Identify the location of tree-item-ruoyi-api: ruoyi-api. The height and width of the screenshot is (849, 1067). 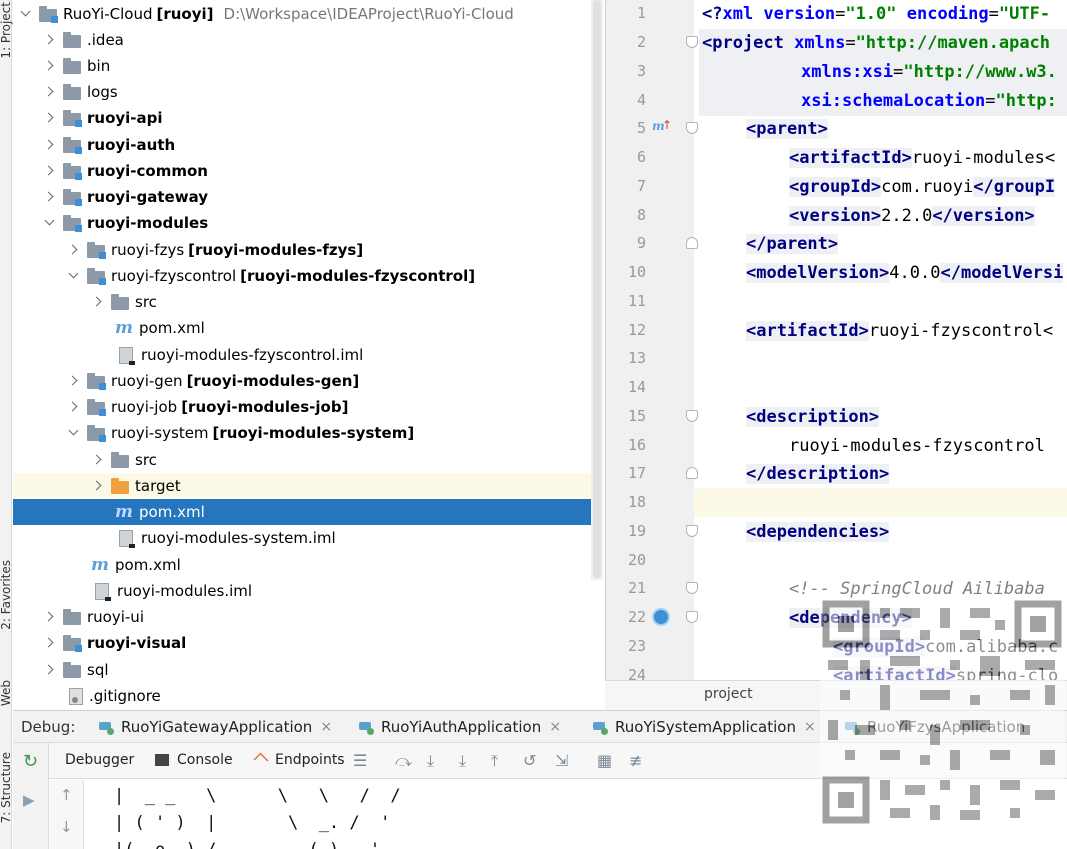
(308, 118).